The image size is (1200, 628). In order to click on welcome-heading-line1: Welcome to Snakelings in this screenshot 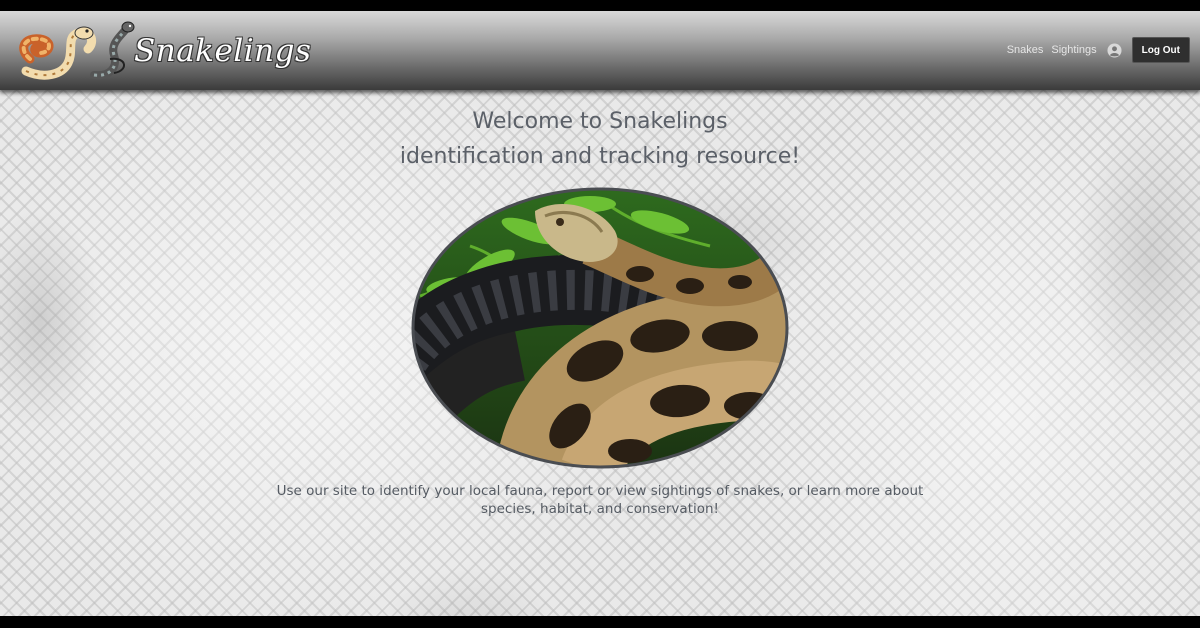, I will do `click(600, 121)`.